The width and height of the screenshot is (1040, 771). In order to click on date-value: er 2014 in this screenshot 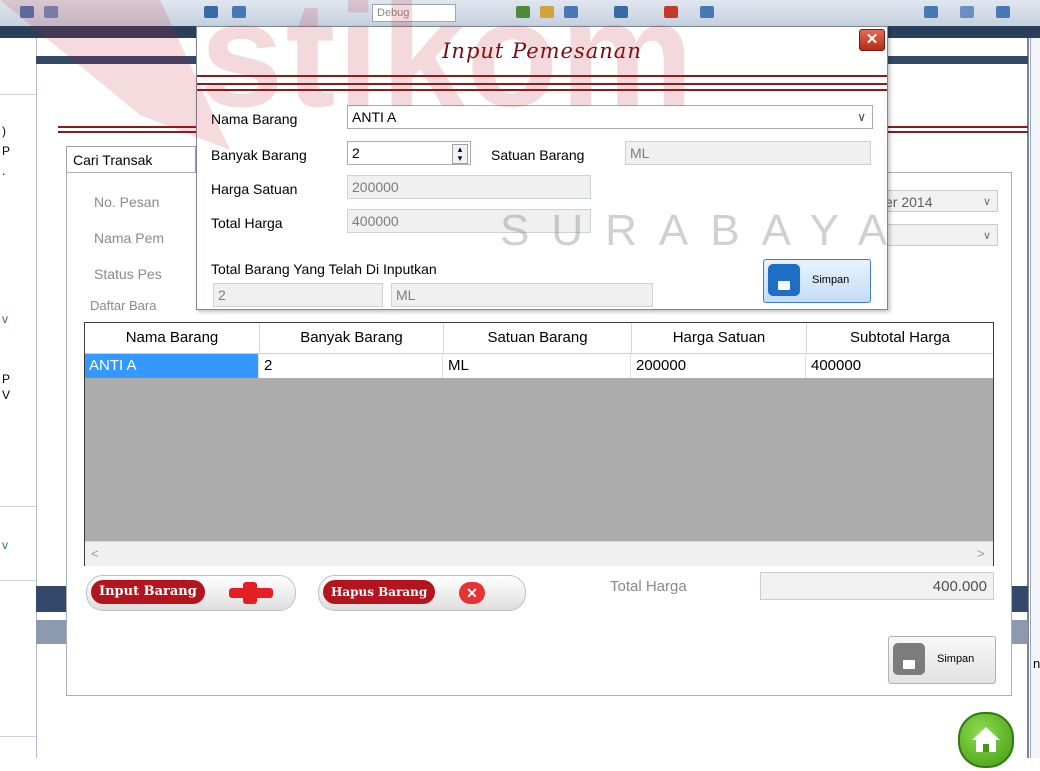, I will do `click(909, 202)`.